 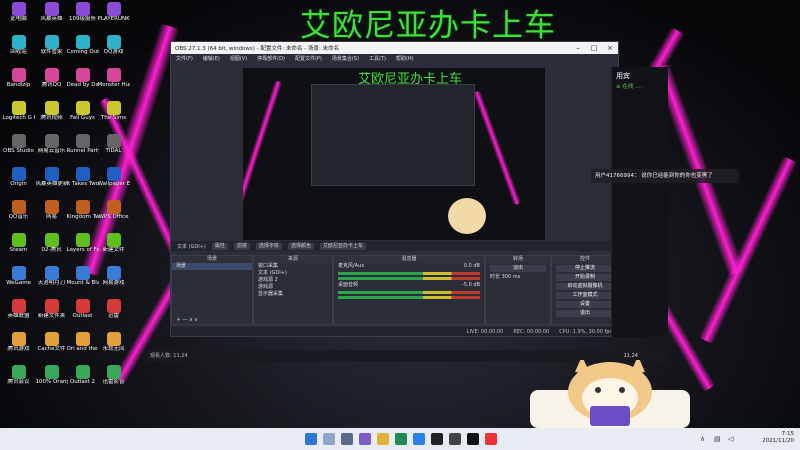 What do you see at coordinates (113, 282) in the screenshot?
I see `desktop-icon: 网易游戏` at bounding box center [113, 282].